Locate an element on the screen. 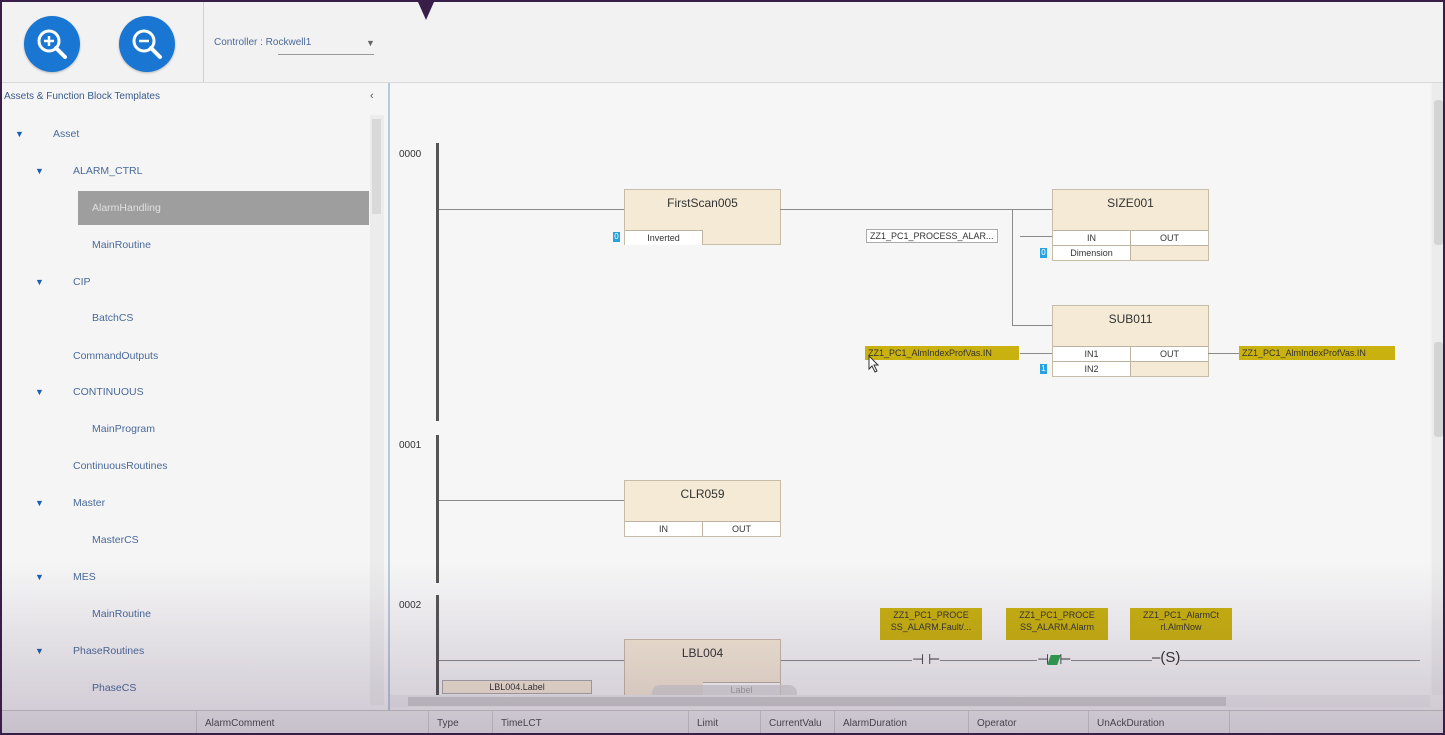 Image resolution: width=1445 pixels, height=735 pixels. horizontal-scrollbar-thumb is located at coordinates (817, 701).